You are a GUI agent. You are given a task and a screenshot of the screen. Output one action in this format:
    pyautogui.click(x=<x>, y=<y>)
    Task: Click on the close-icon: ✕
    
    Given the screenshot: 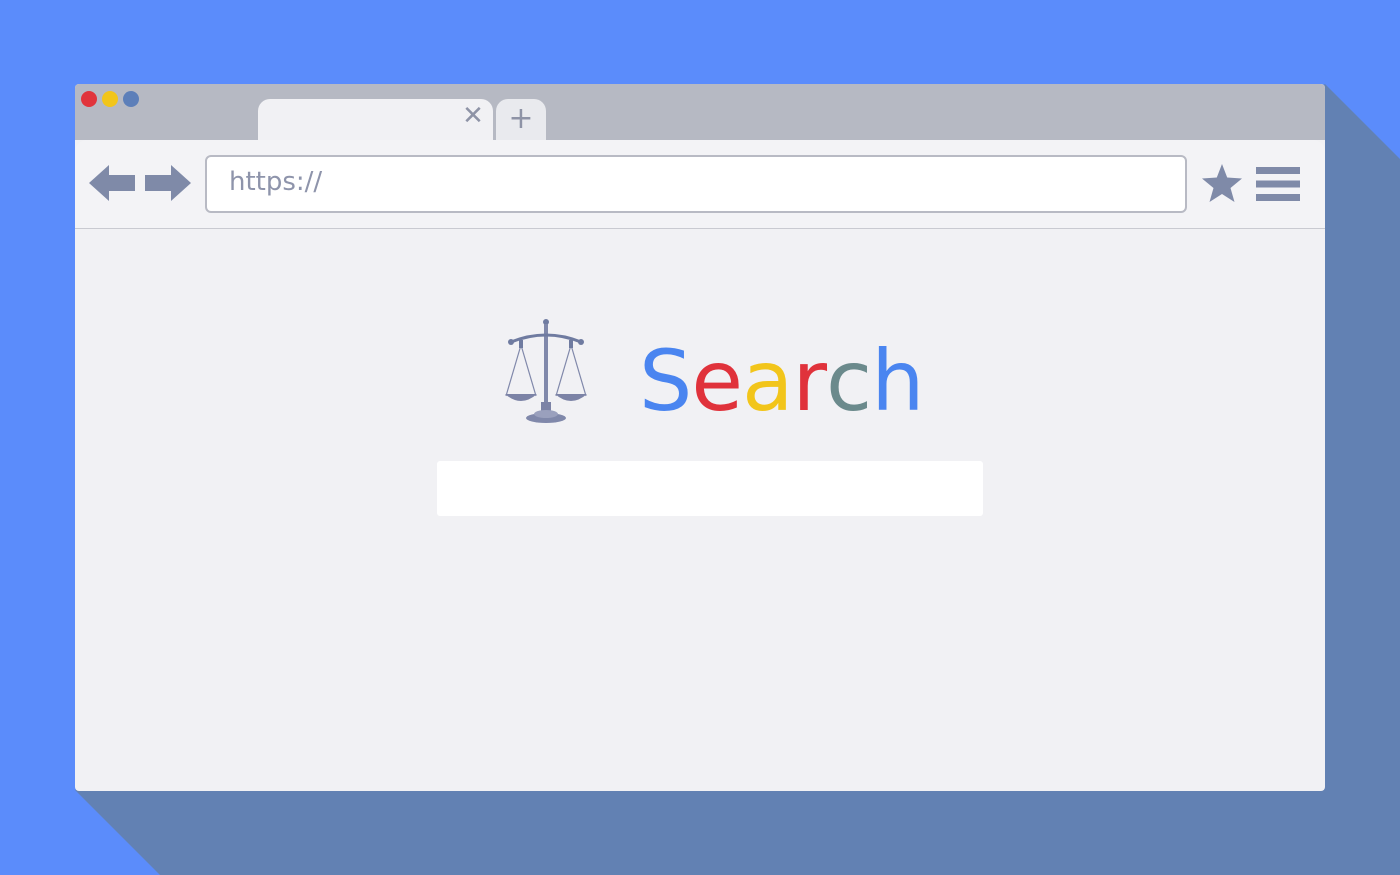 What is the action you would take?
    pyautogui.click(x=473, y=116)
    